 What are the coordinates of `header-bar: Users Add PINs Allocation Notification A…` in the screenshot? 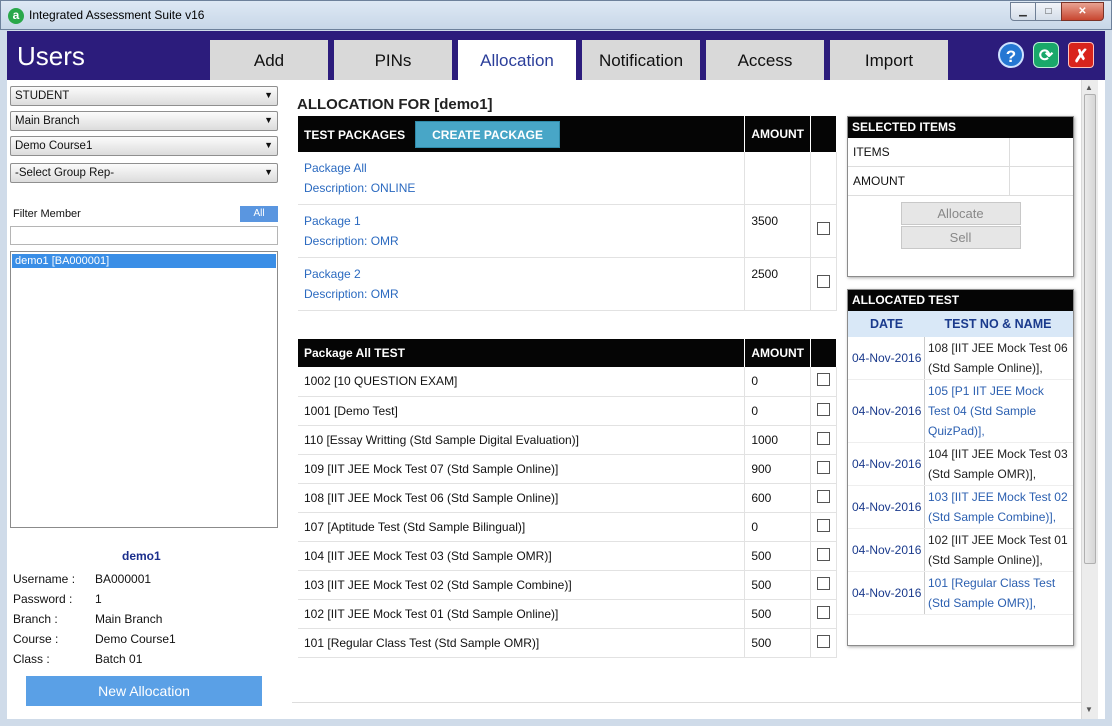 It's located at (556, 56).